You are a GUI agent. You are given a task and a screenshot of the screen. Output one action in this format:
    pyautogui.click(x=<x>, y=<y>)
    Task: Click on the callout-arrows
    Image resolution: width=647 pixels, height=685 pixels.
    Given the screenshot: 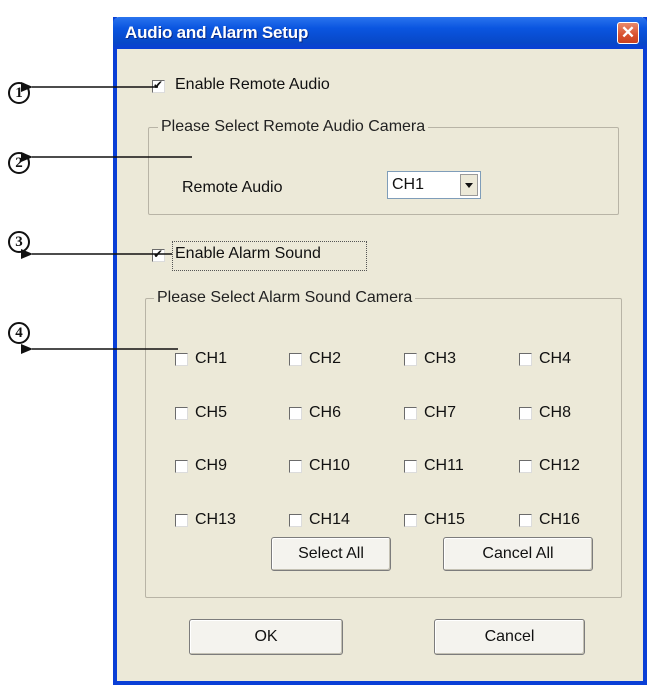 What is the action you would take?
    pyautogui.click(x=106, y=218)
    